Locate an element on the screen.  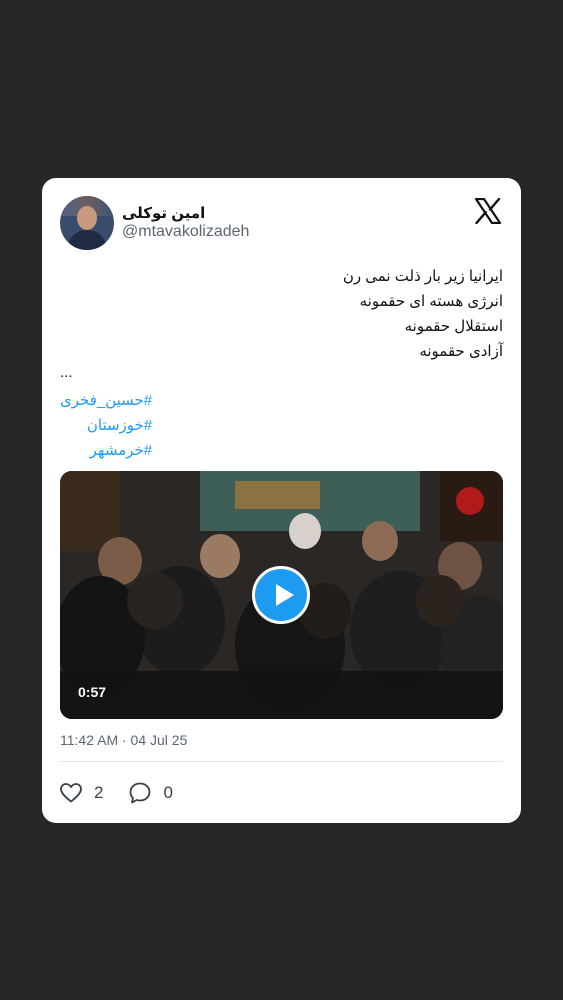
play-icon is located at coordinates (281, 595).